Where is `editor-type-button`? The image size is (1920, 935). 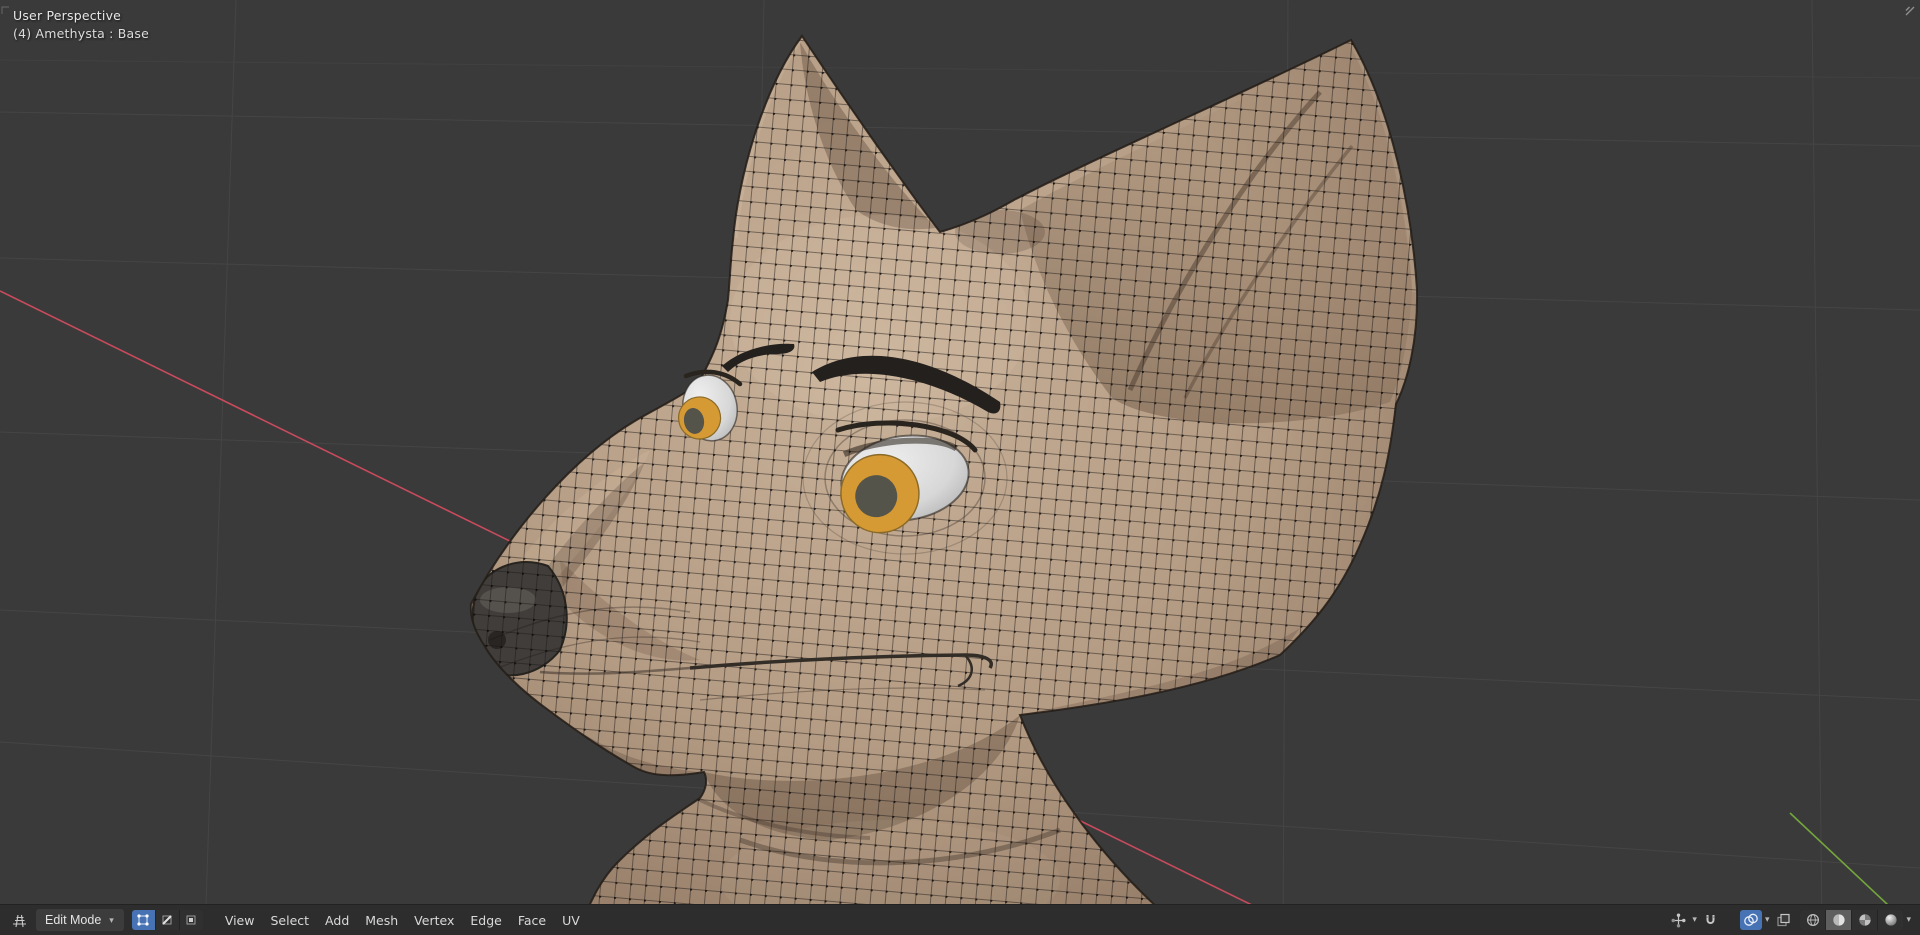 editor-type-button is located at coordinates (19, 920).